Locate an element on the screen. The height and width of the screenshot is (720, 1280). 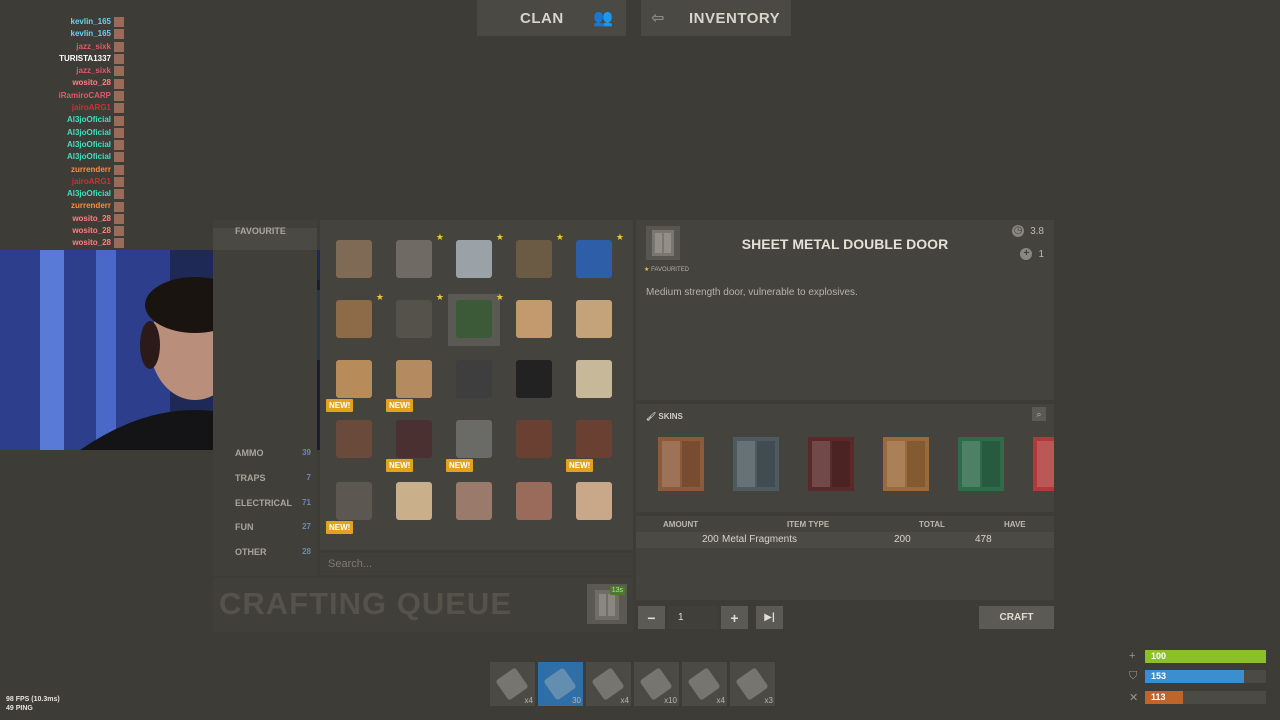
row-amount: 200 is located at coordinates (710, 539).